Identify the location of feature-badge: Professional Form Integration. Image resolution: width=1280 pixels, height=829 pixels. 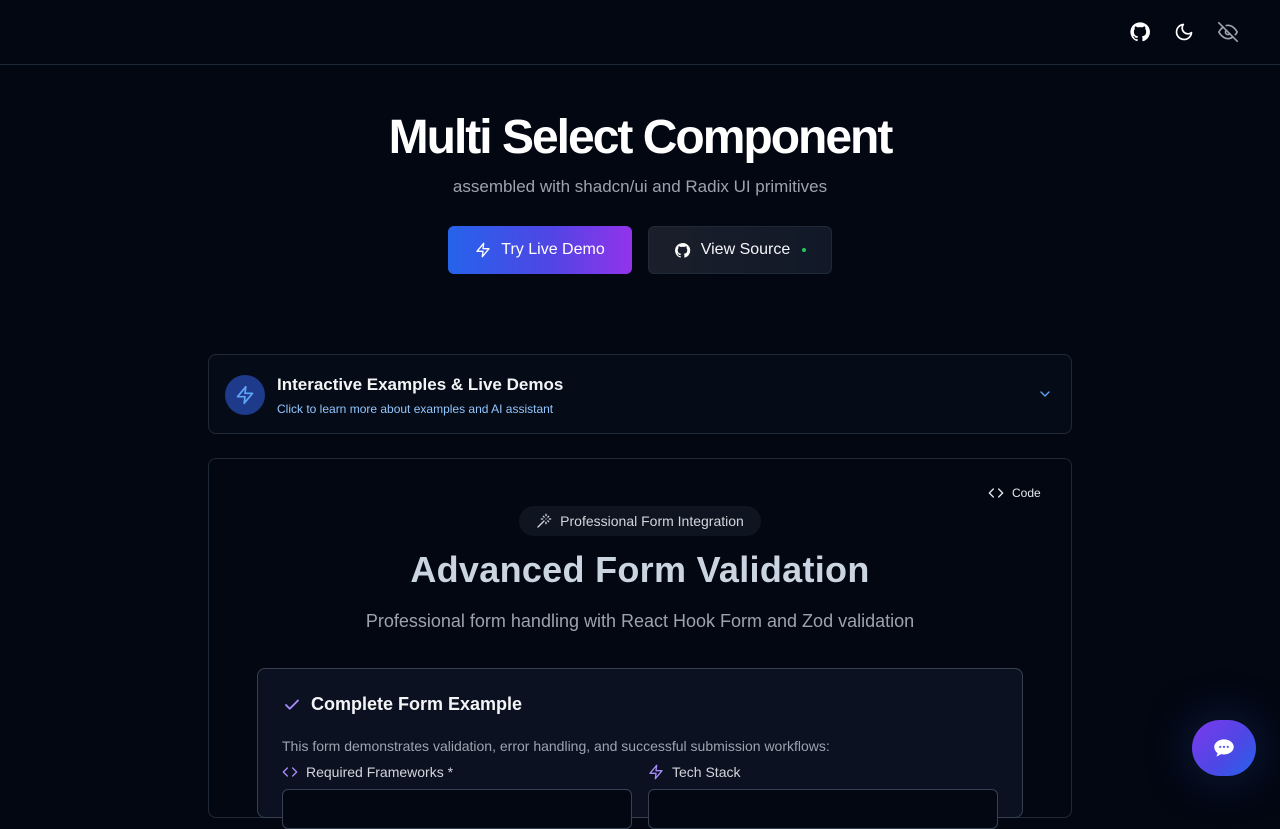
(640, 521).